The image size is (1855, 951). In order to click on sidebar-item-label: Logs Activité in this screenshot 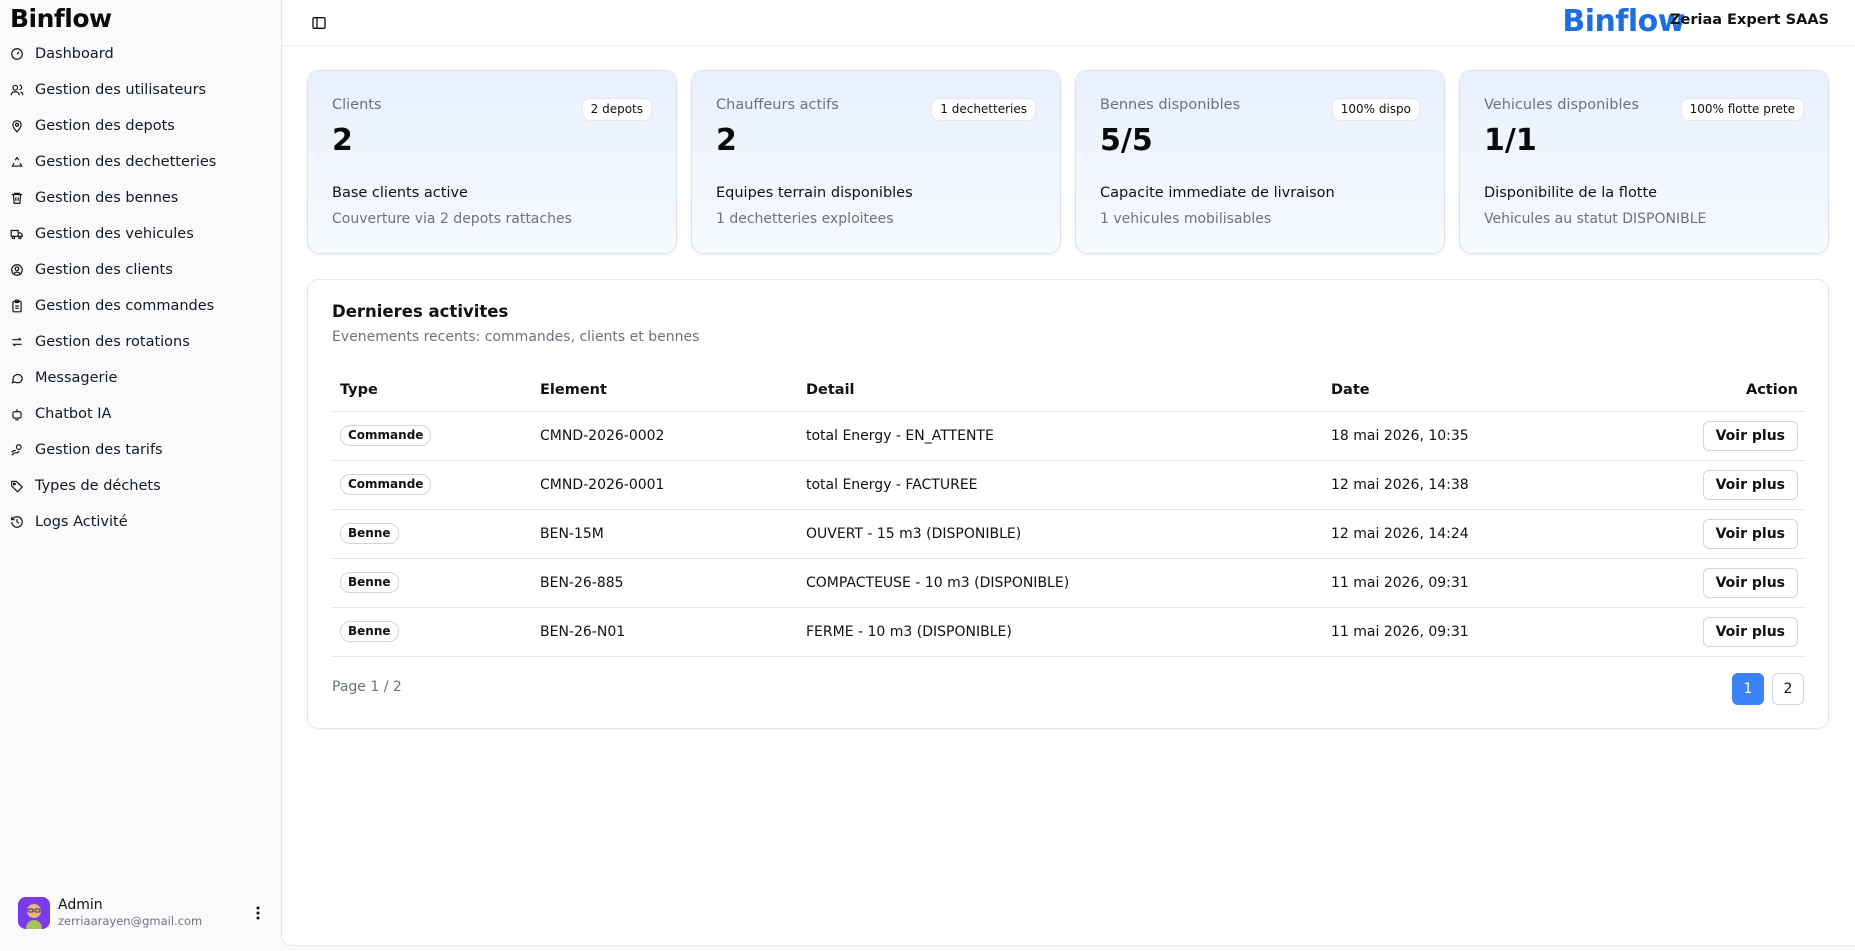, I will do `click(81, 522)`.